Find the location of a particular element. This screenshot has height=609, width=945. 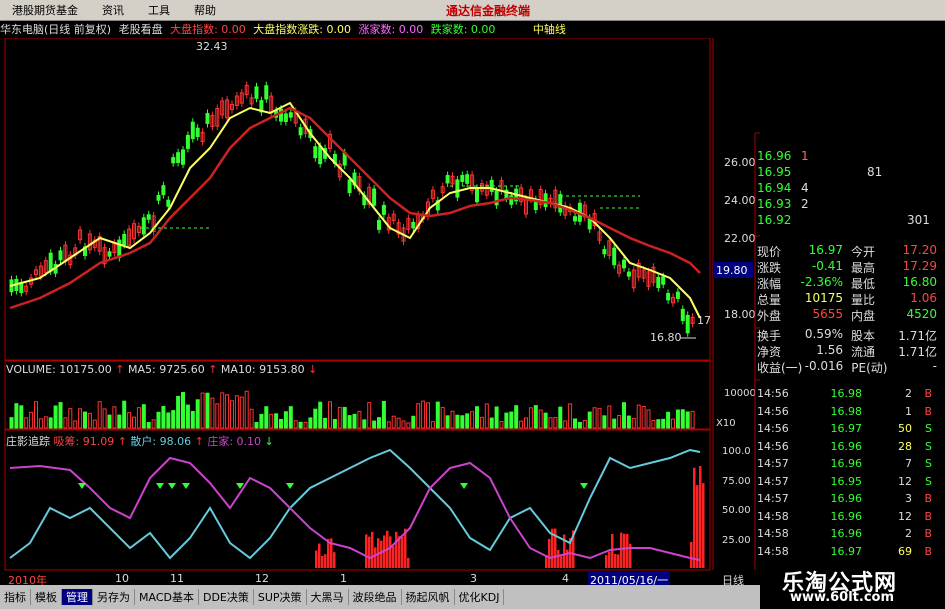

tab-indicators: 指标 is located at coordinates (15, 597).